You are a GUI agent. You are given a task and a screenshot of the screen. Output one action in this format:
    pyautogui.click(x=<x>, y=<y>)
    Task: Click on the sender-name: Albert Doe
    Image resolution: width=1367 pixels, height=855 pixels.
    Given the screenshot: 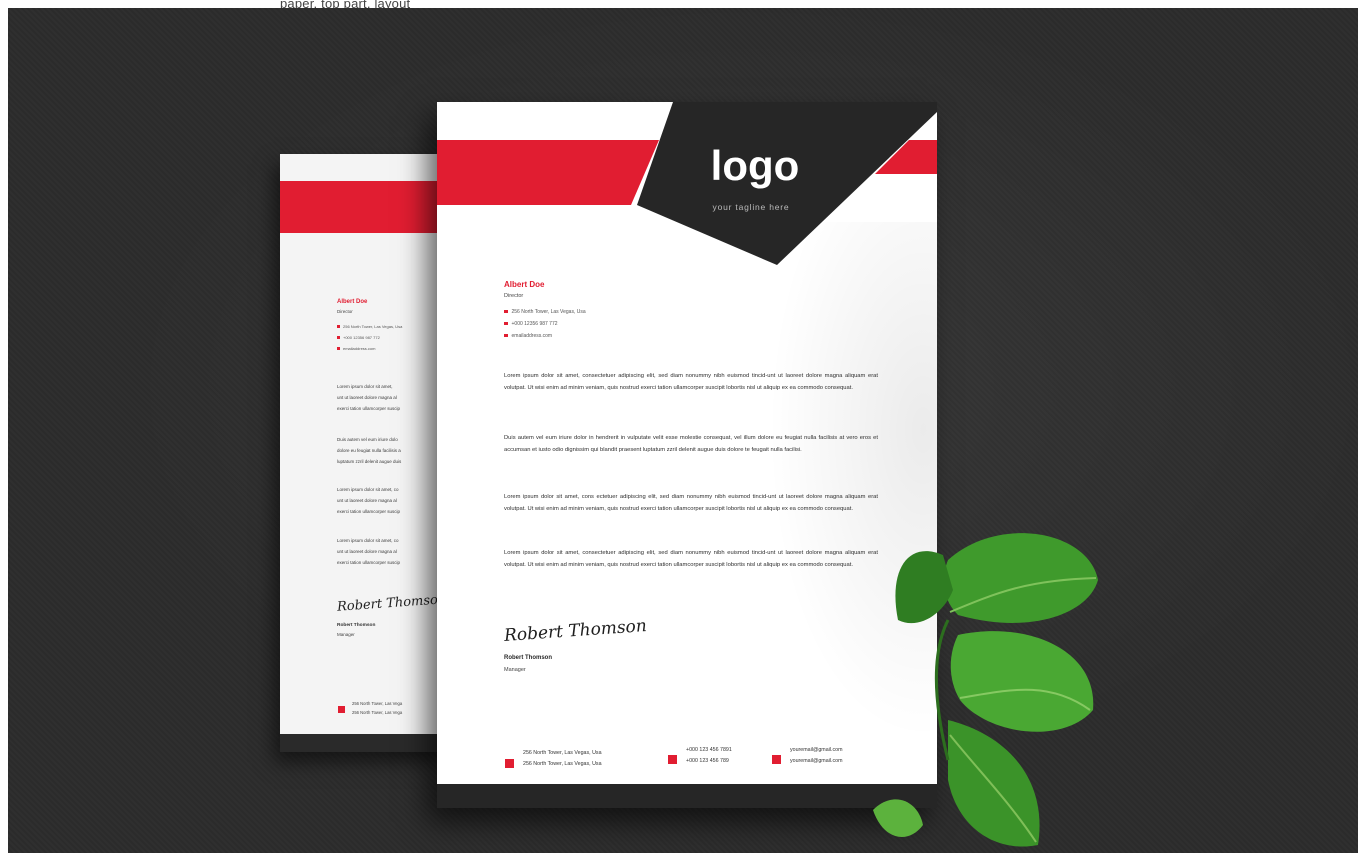 What is the action you would take?
    pyautogui.click(x=524, y=284)
    